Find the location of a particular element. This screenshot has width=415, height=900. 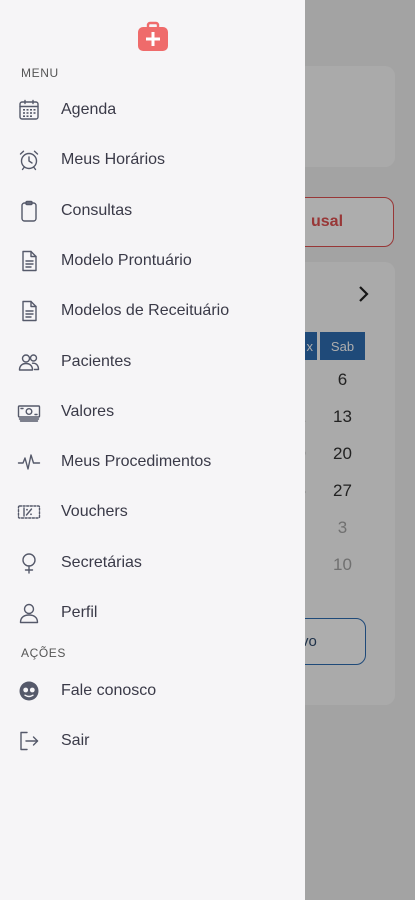

pulse-icon is located at coordinates (29, 462).